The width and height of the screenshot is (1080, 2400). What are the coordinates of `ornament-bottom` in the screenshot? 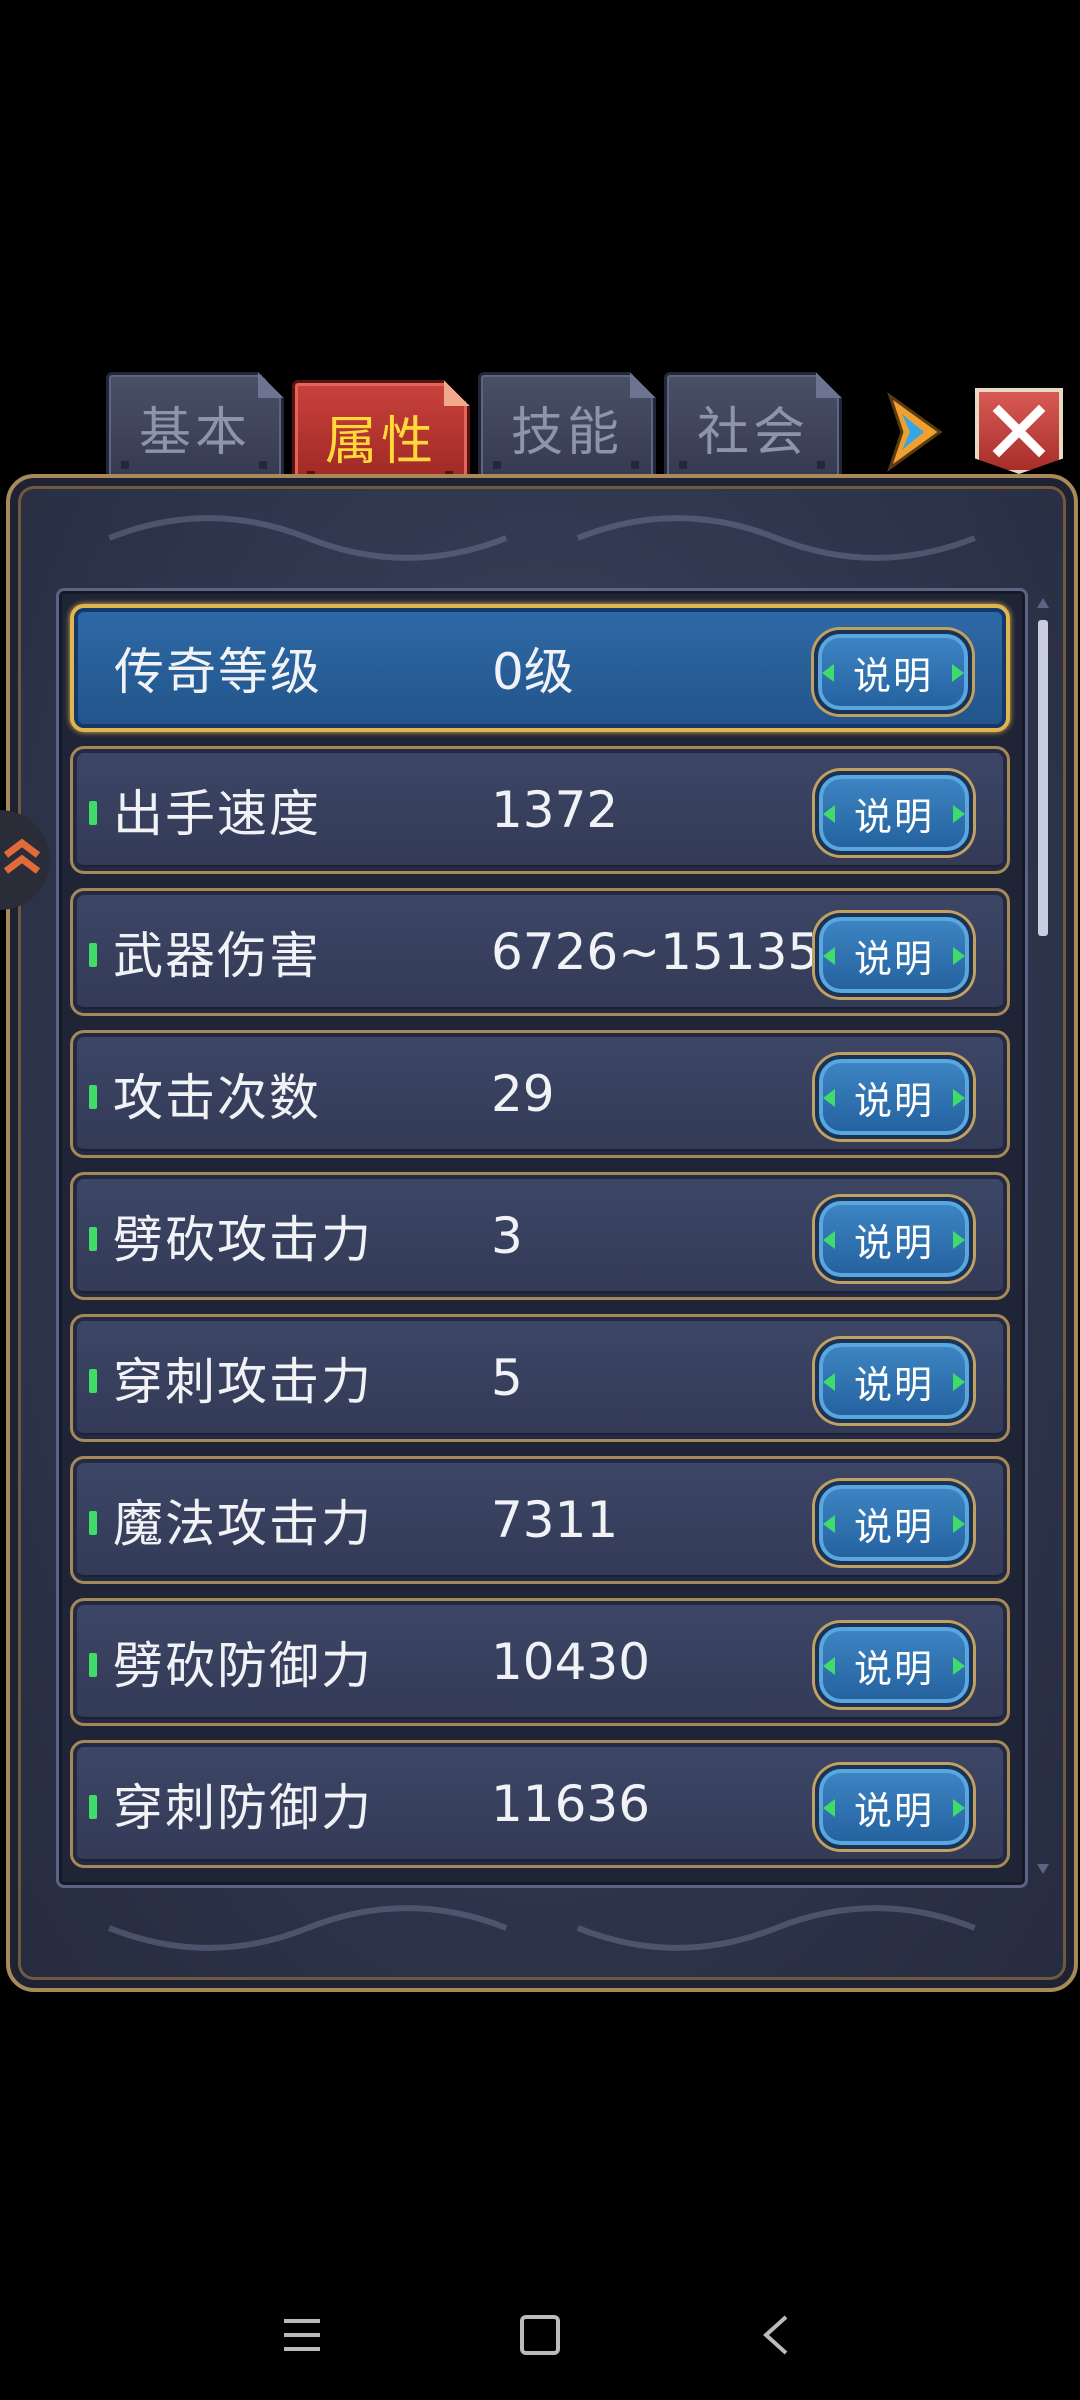 It's located at (542, 1928).